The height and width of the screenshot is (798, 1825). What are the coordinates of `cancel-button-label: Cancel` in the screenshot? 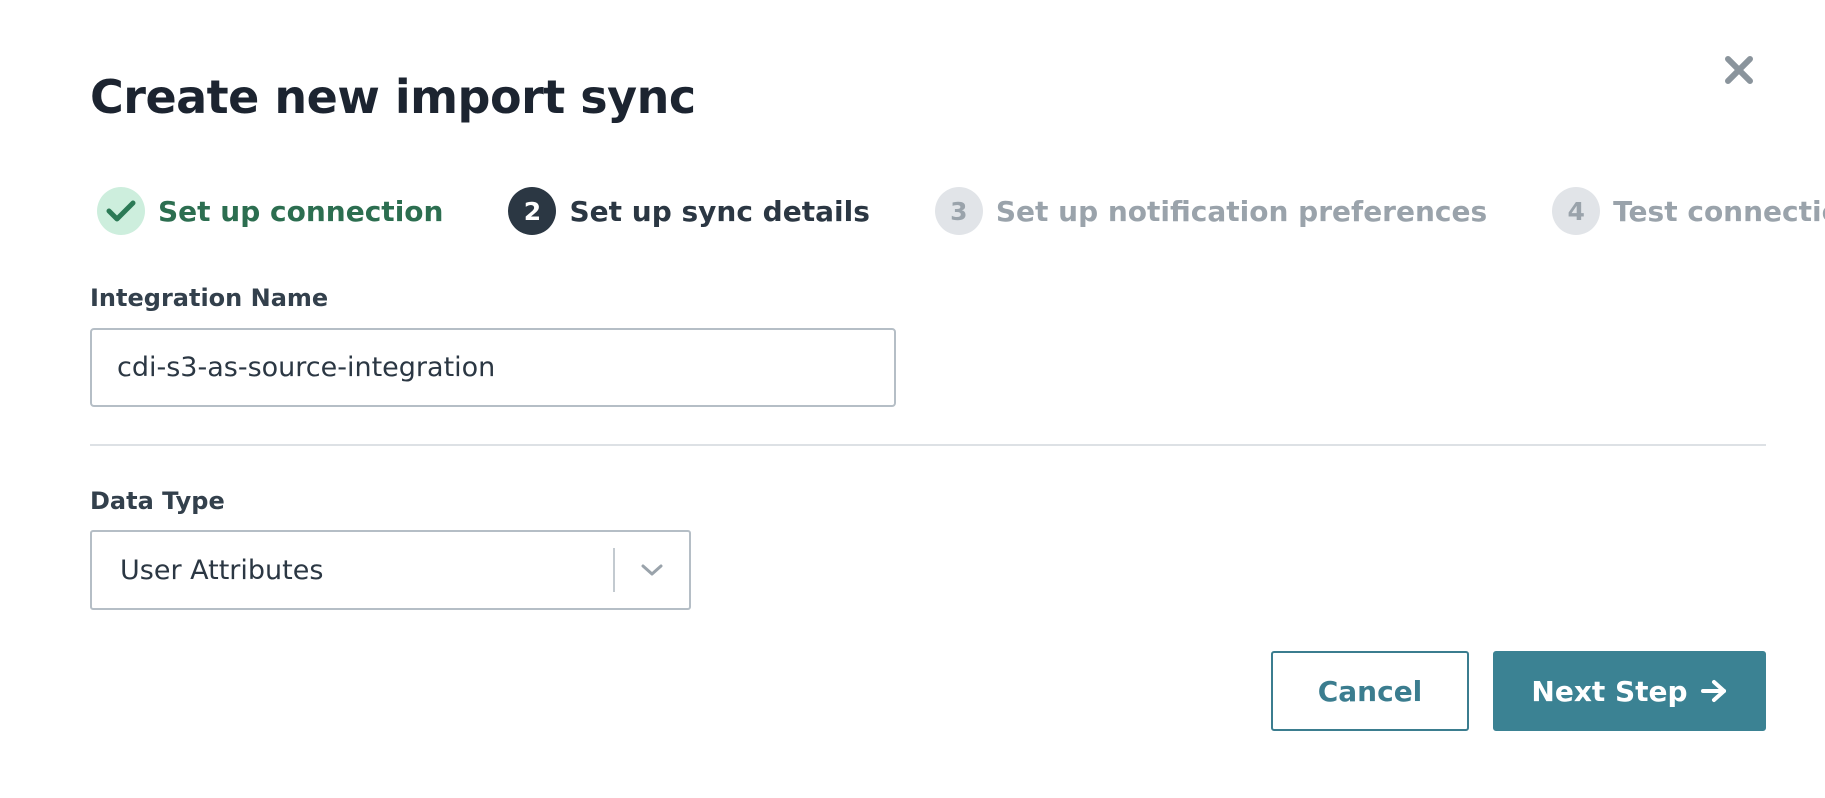 It's located at (1370, 691).